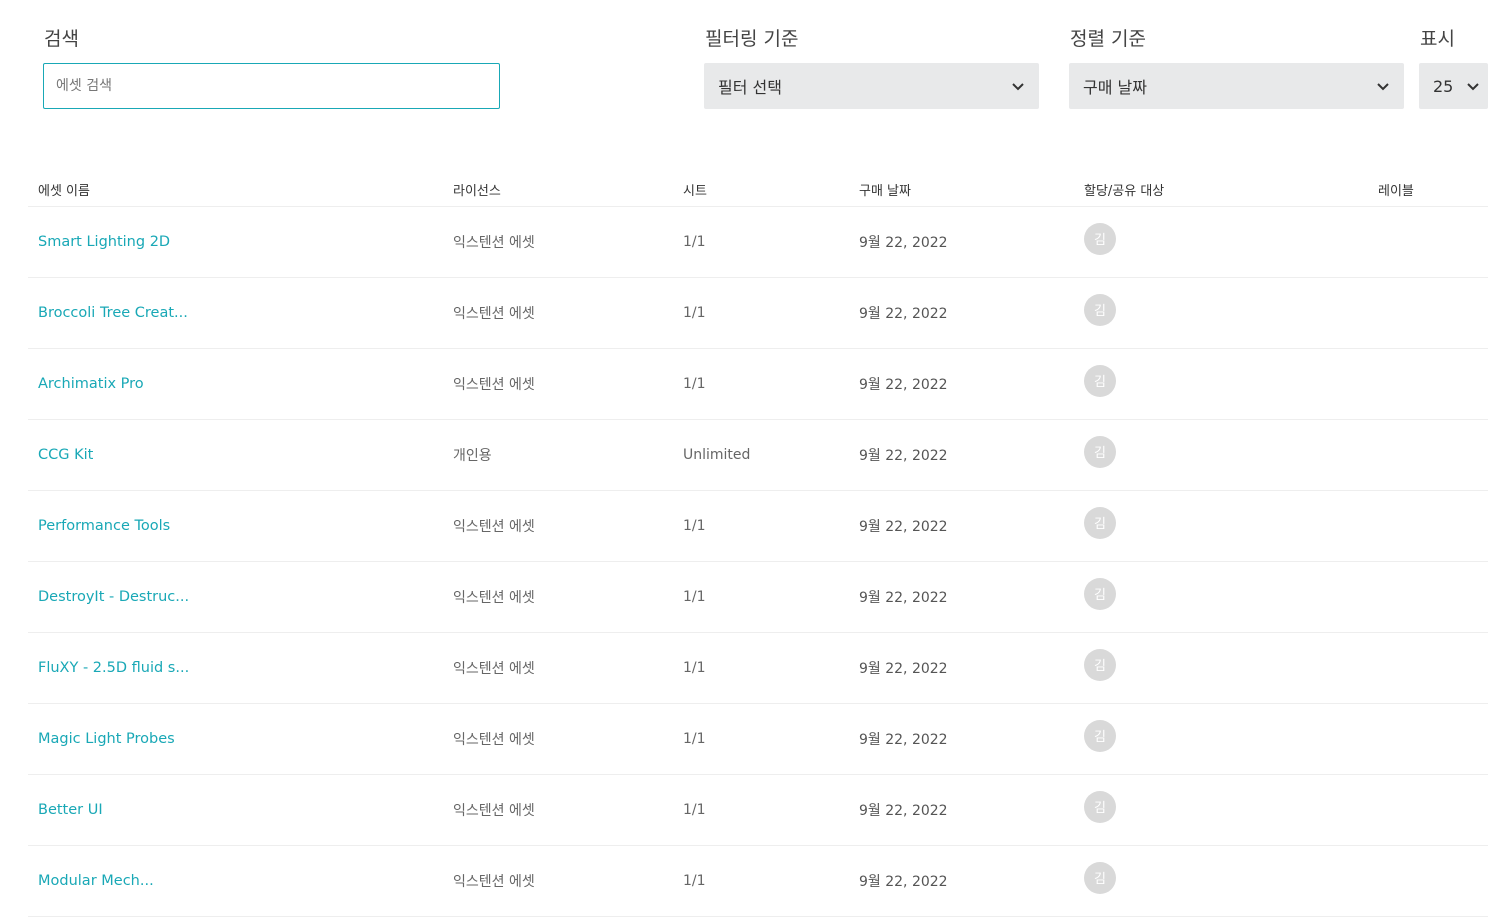  What do you see at coordinates (1115, 87) in the screenshot?
I see `sort-select-value: 구매 날짜` at bounding box center [1115, 87].